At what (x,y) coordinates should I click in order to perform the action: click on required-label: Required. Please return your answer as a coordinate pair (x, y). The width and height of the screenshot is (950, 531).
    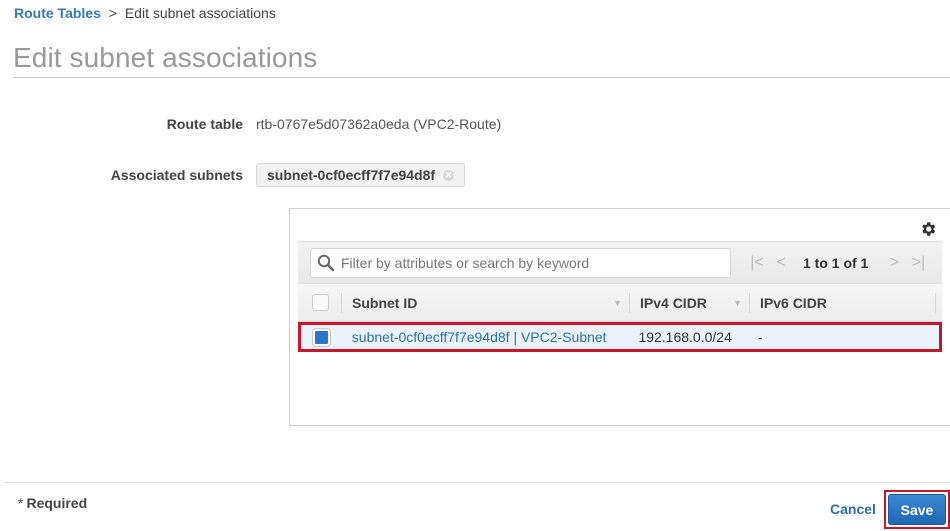
    Looking at the image, I should click on (57, 503).